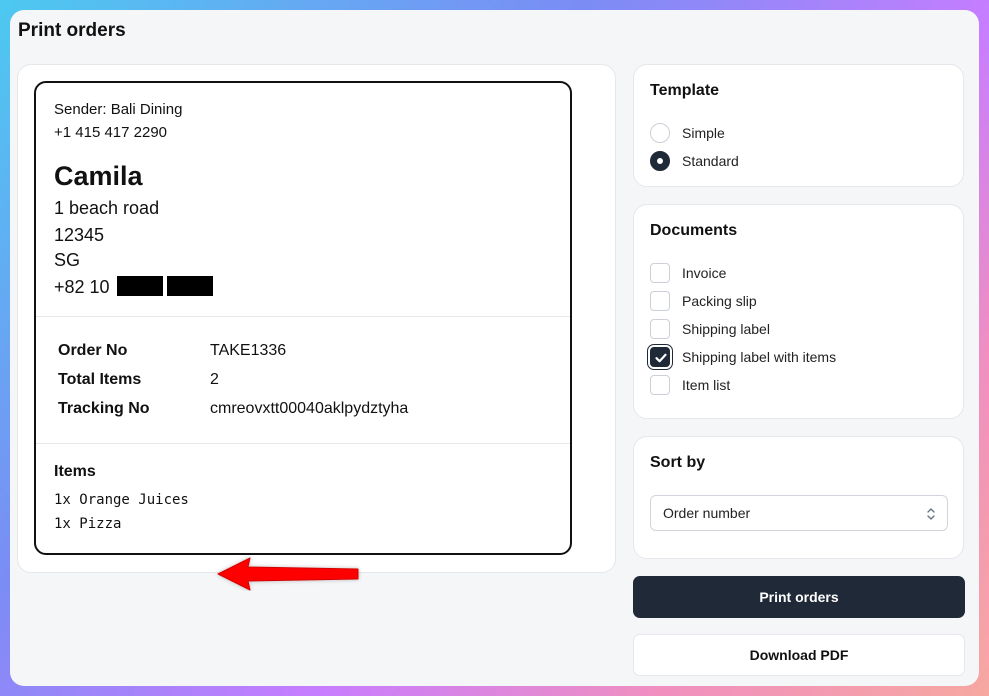  What do you see at coordinates (104, 408) in the screenshot?
I see `tracking-no-label: Tracking No` at bounding box center [104, 408].